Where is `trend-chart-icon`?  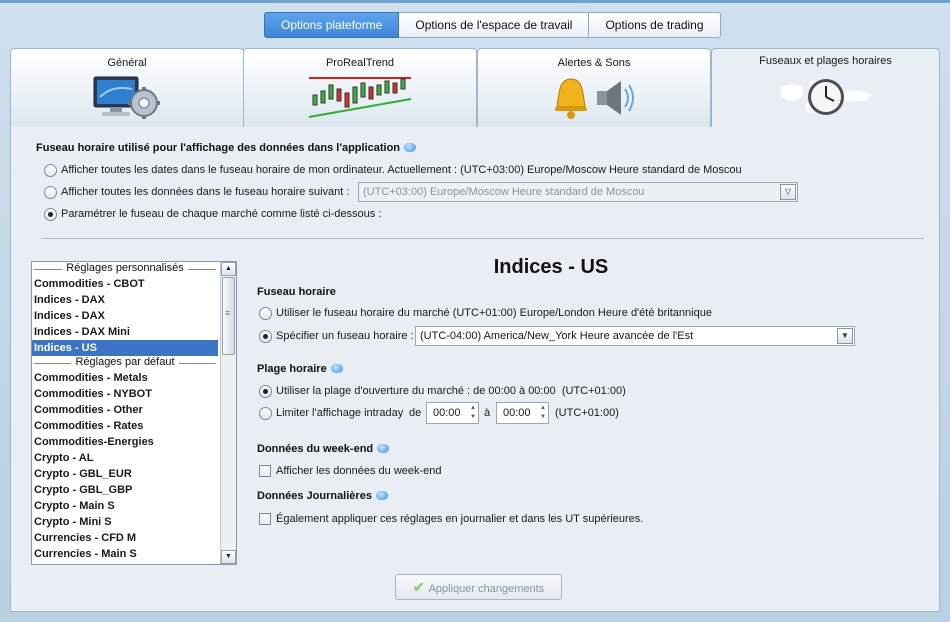 trend-chart-icon is located at coordinates (360, 97).